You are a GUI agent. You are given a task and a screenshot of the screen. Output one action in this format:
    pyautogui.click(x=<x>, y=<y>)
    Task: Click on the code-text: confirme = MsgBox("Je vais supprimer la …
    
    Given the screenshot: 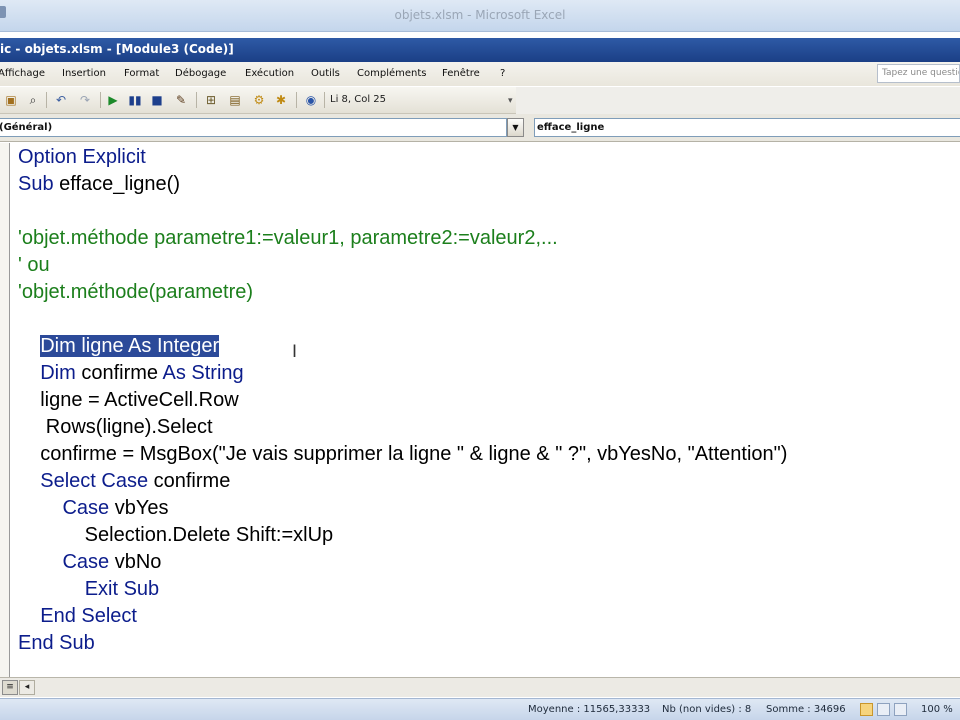 What is the action you would take?
    pyautogui.click(x=403, y=454)
    